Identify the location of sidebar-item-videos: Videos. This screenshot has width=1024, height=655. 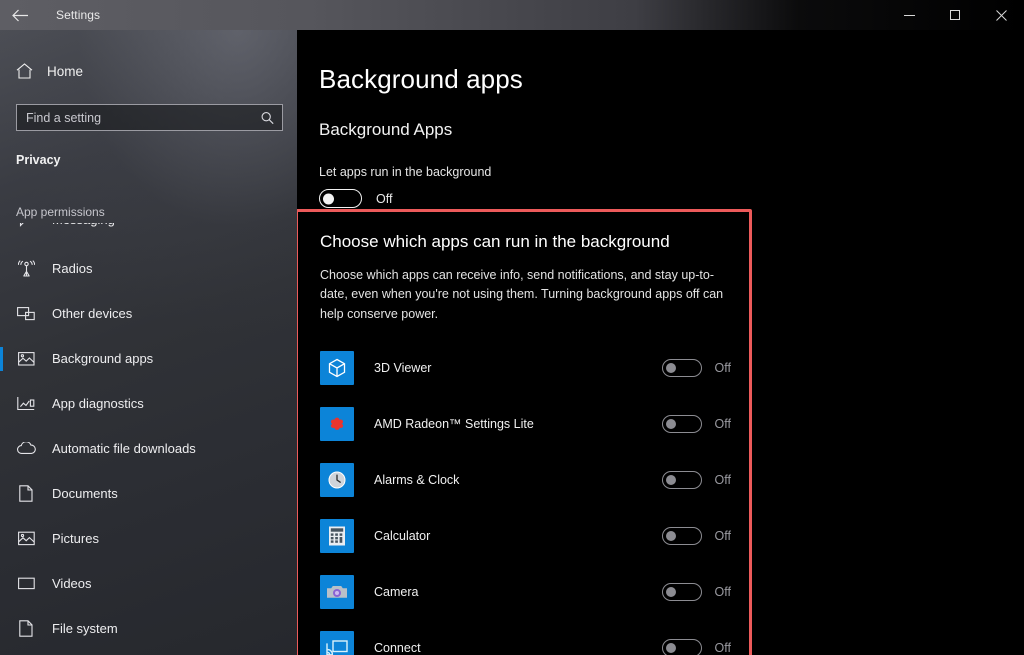
(148, 583).